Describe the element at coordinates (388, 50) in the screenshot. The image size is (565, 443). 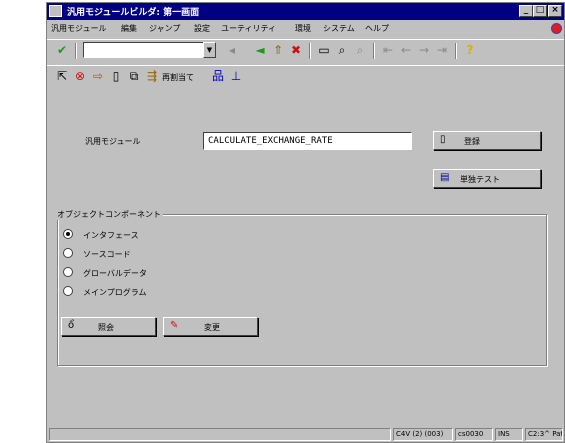
I see `first-page-icon: ⇤` at that location.